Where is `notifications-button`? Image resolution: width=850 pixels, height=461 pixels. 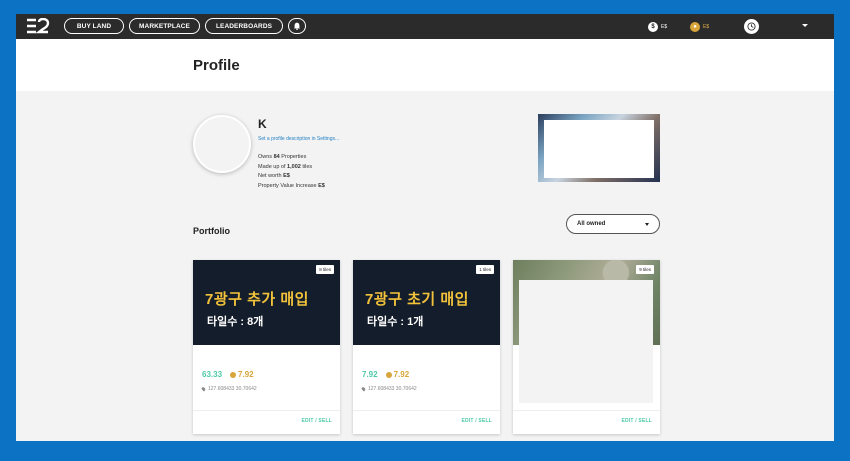
notifications-button is located at coordinates (297, 26).